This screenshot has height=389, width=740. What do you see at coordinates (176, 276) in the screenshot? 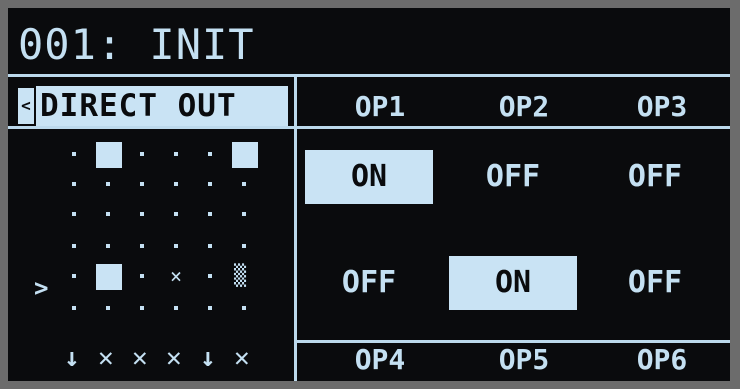
I see `matrix-cell-x-icon: ×` at bounding box center [176, 276].